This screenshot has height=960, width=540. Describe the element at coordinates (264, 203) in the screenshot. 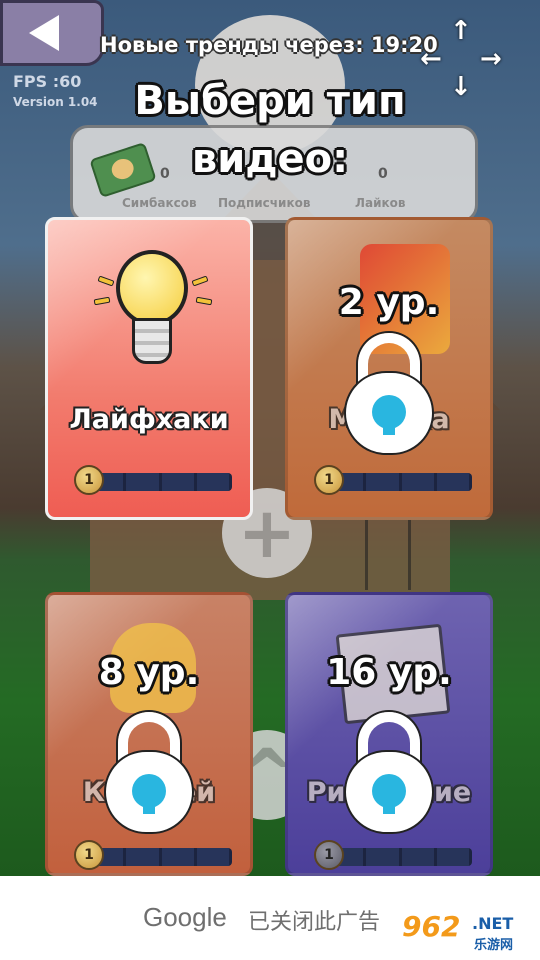

I see `subscribers-label: Подписчиков` at that location.